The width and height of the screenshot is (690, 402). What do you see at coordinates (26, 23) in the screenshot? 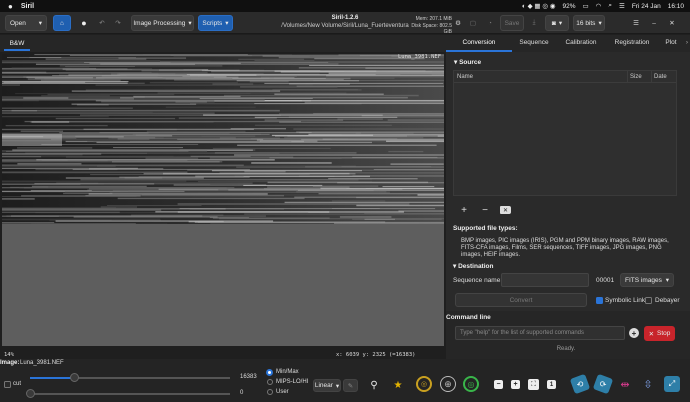
I see `open-button: Open ▾` at bounding box center [26, 23].